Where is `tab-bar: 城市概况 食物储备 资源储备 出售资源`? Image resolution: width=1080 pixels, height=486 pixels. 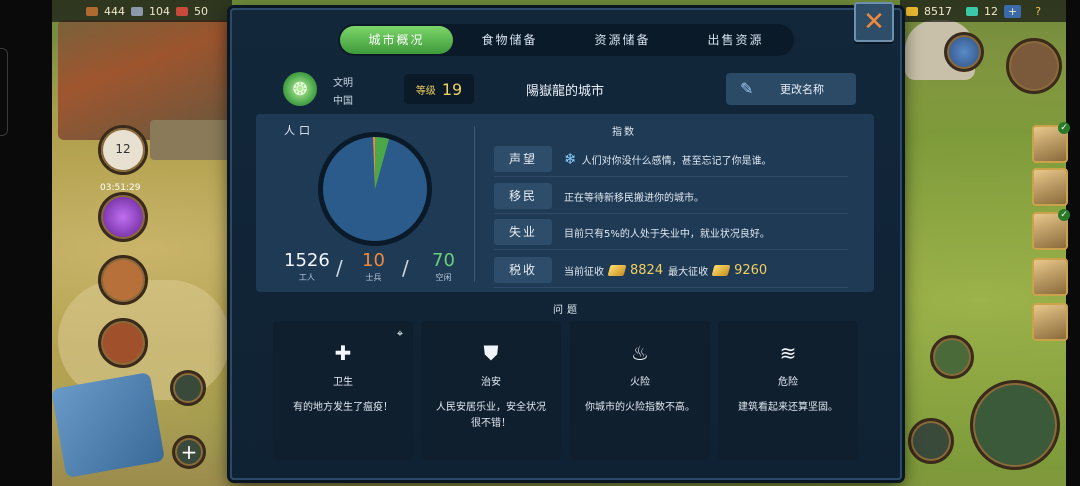 tab-bar: 城市概况 食物储备 资源储备 出售资源 is located at coordinates (566, 40).